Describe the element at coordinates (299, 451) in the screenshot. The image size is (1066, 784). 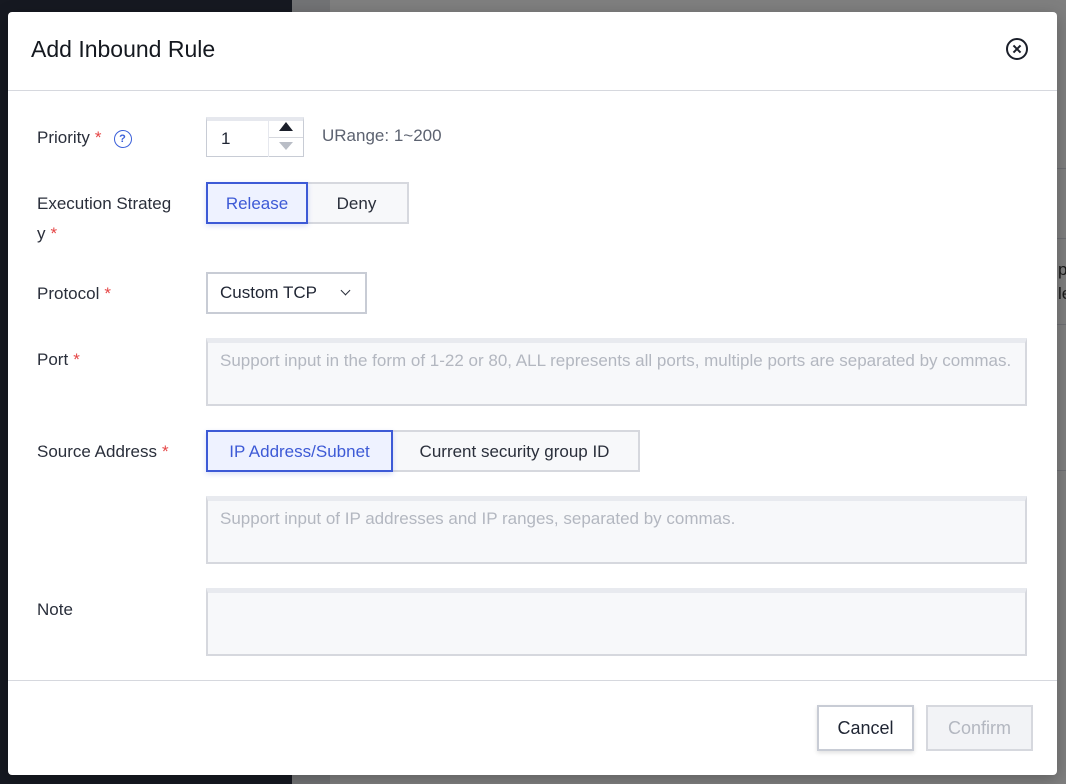
I see `source-option-ip-subnet: IP Address/Subnet` at that location.